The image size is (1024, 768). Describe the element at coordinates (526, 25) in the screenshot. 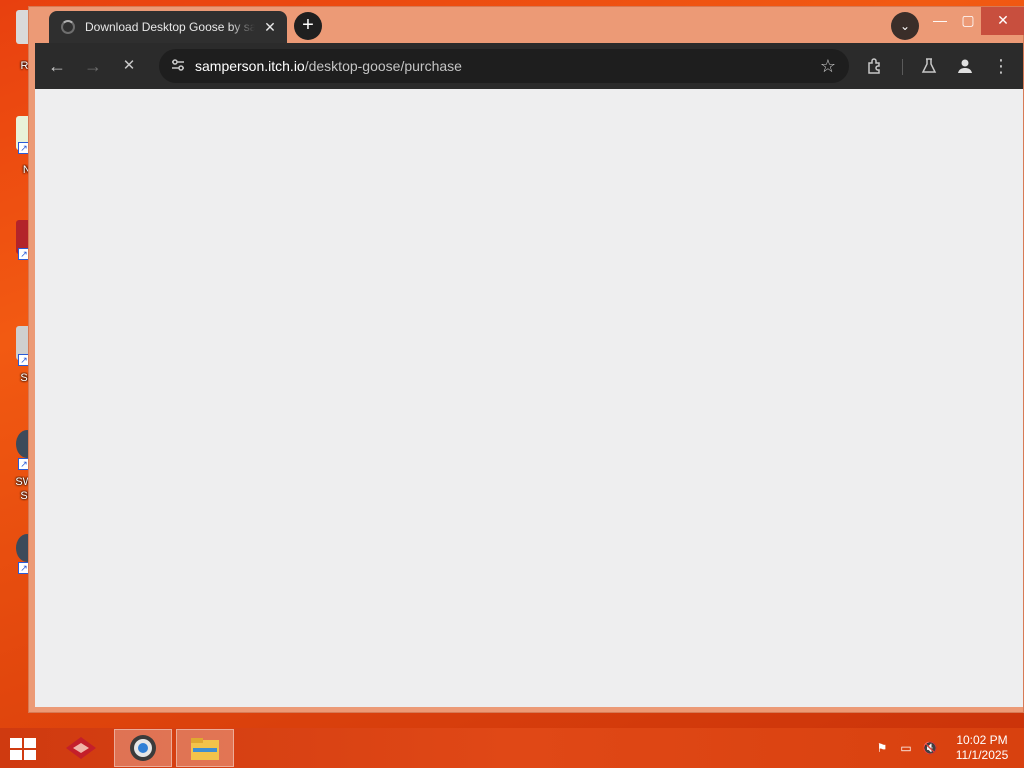

I see `tab-strip: Download Desktop Goose by sa ✕ + ⌄ — ▢ ✕` at that location.